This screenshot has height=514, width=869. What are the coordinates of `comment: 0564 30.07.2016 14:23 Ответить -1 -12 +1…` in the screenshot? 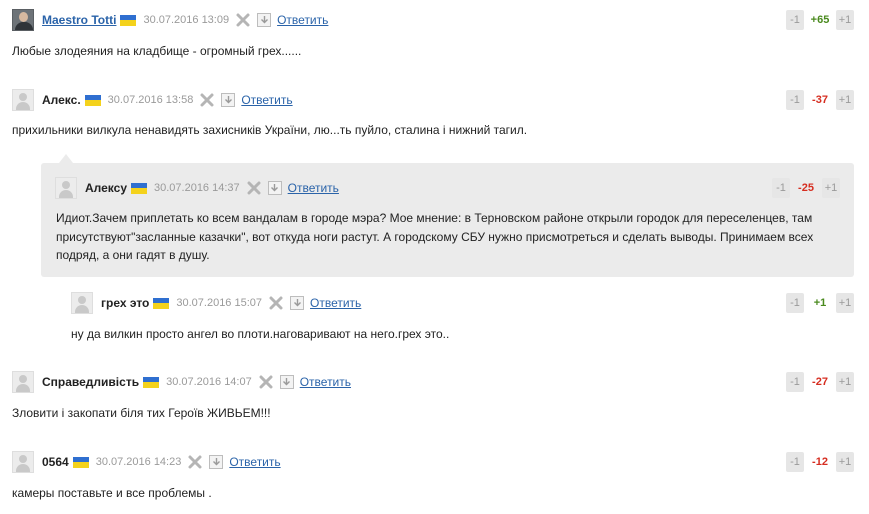 It's located at (433, 477).